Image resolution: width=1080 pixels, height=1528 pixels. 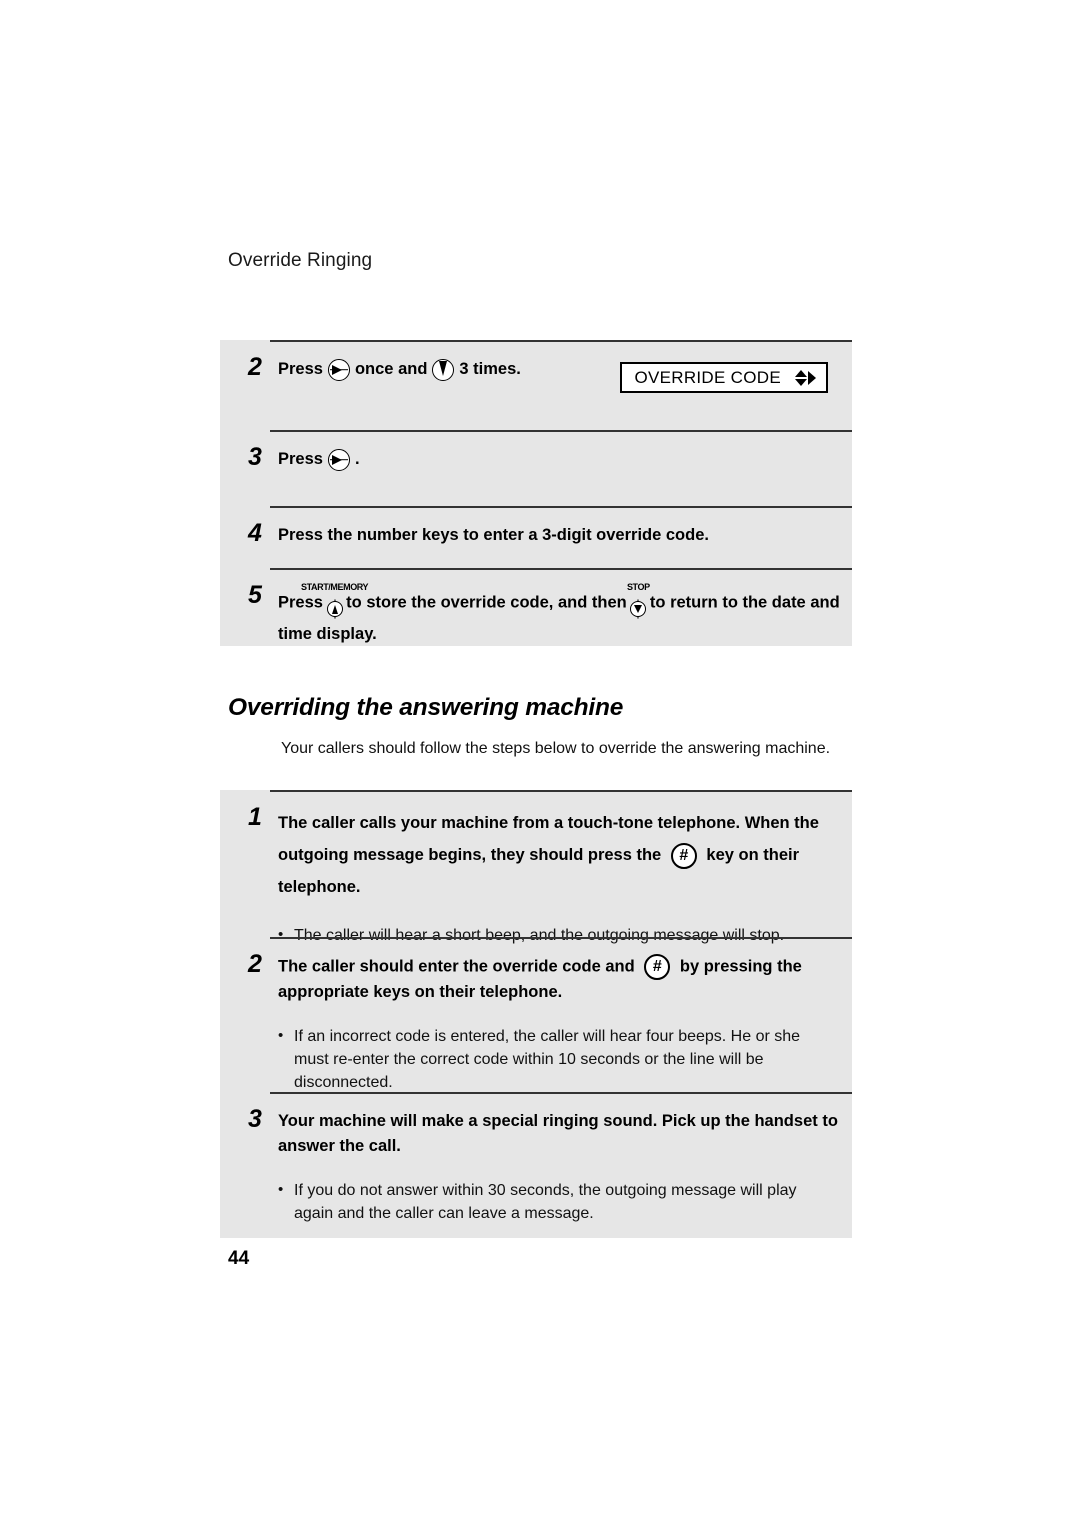 I want to click on store-code-label: to store the override code, and then, so click(x=486, y=602).